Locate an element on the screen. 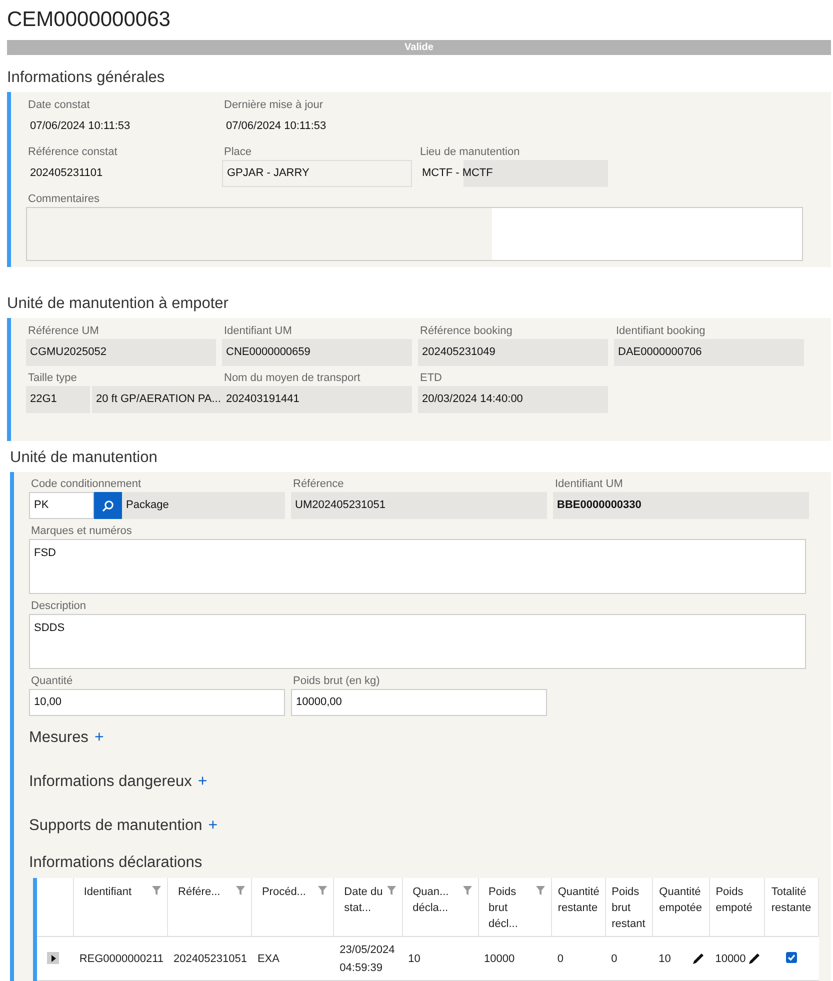 The width and height of the screenshot is (833, 981). subsection-heading: Informations déclarations is located at coordinates (115, 863).